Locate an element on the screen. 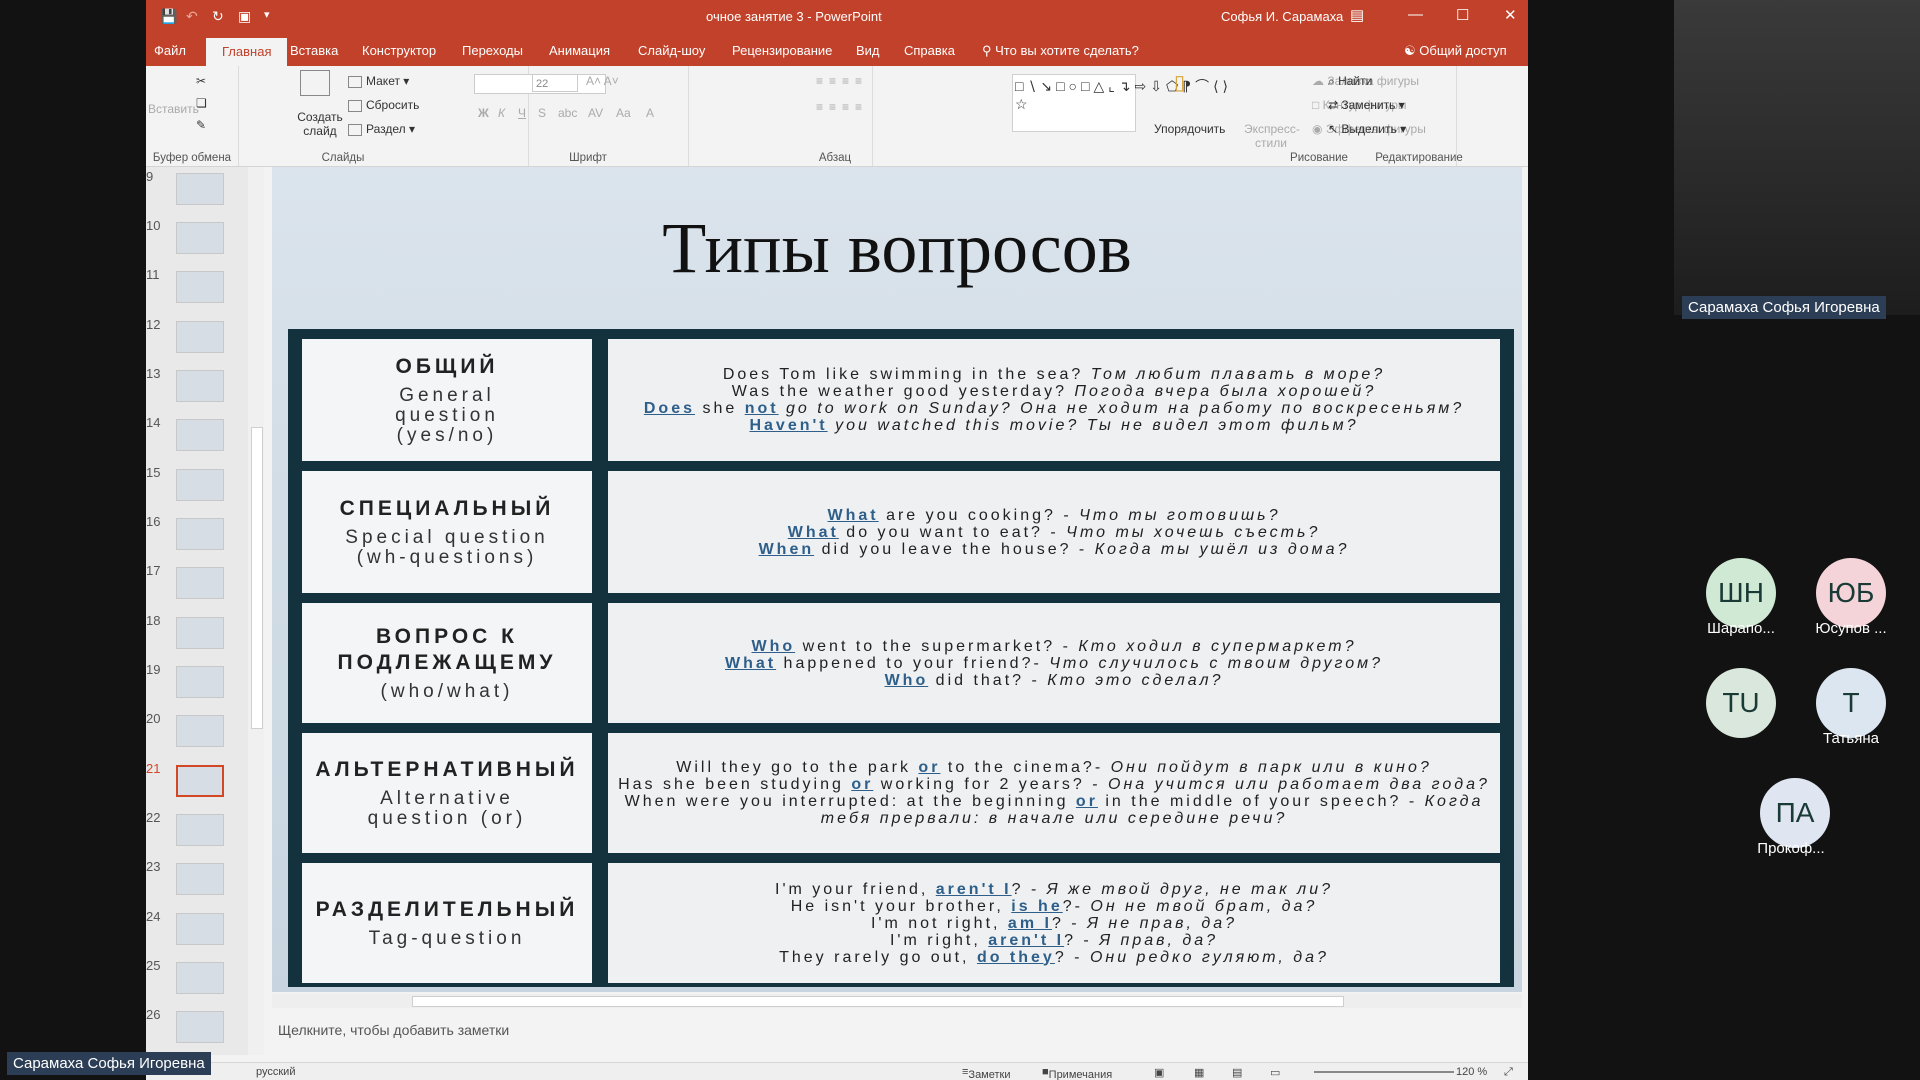 Image resolution: width=1920 pixels, height=1080 pixels. notes-pane: Щелкните, чтобы добавить заметки is located at coordinates (897, 1035).